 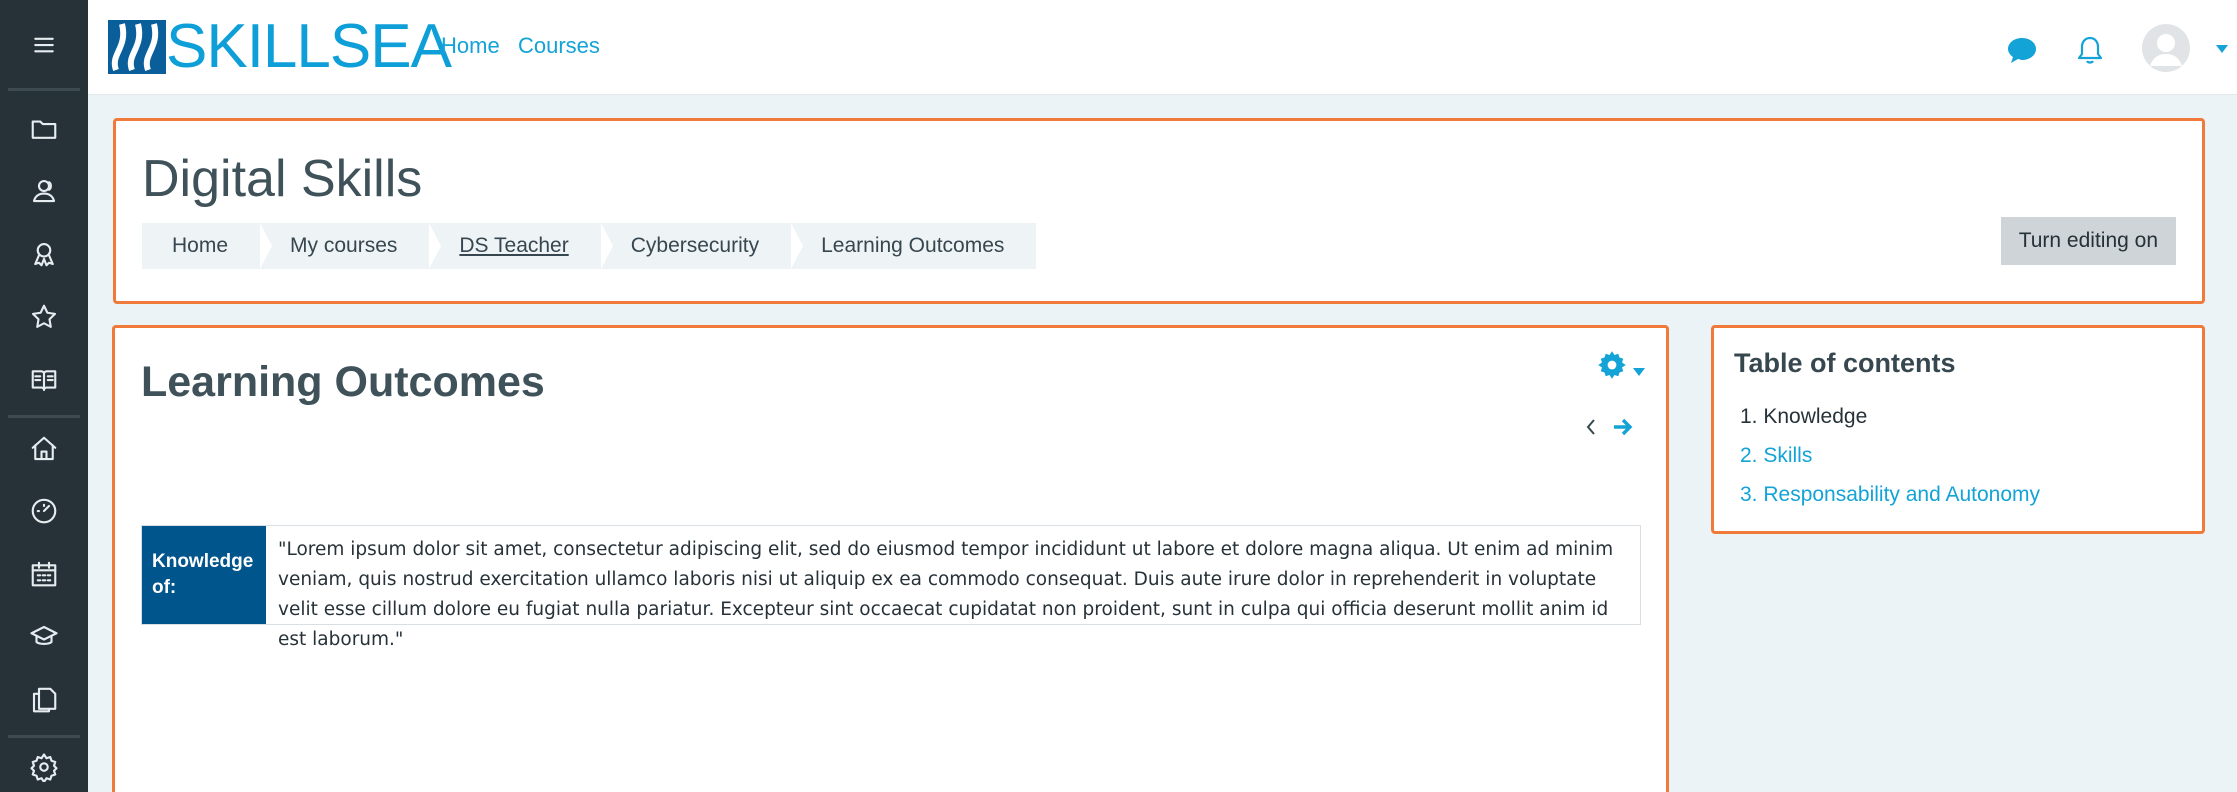 I want to click on breadcrumb-learning-outcomes: Learning Outcomes, so click(x=913, y=245).